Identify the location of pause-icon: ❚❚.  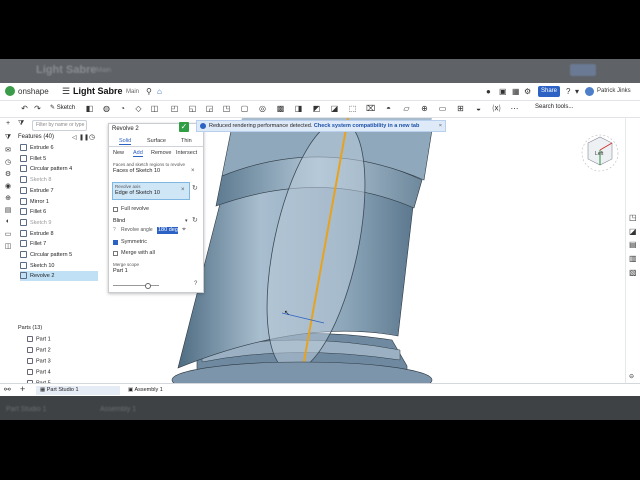
(84, 137).